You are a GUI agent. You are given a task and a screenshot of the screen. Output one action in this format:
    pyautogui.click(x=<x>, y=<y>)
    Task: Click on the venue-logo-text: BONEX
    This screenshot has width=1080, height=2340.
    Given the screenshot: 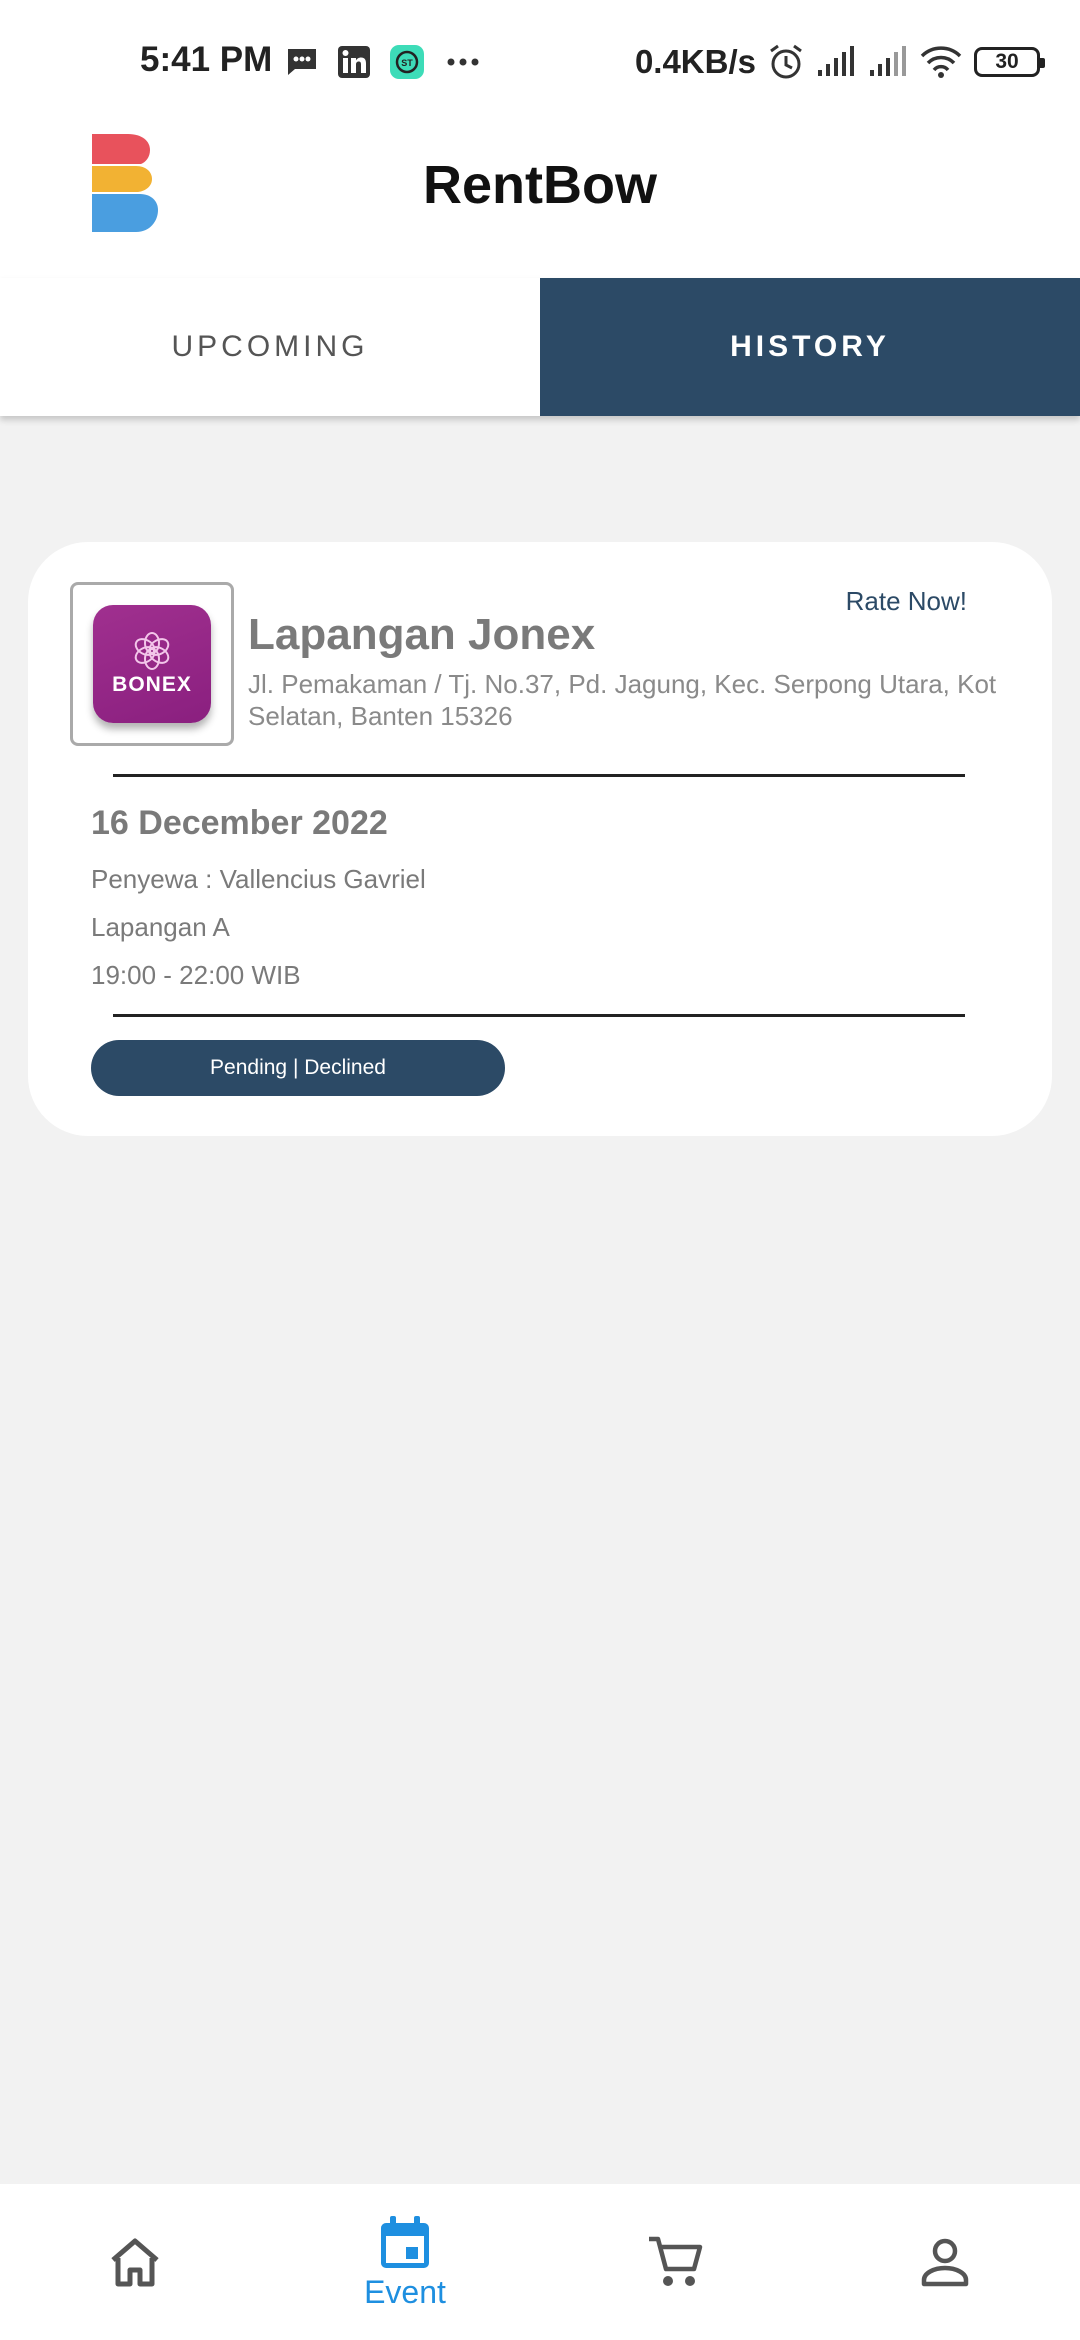 What is the action you would take?
    pyautogui.click(x=152, y=684)
    